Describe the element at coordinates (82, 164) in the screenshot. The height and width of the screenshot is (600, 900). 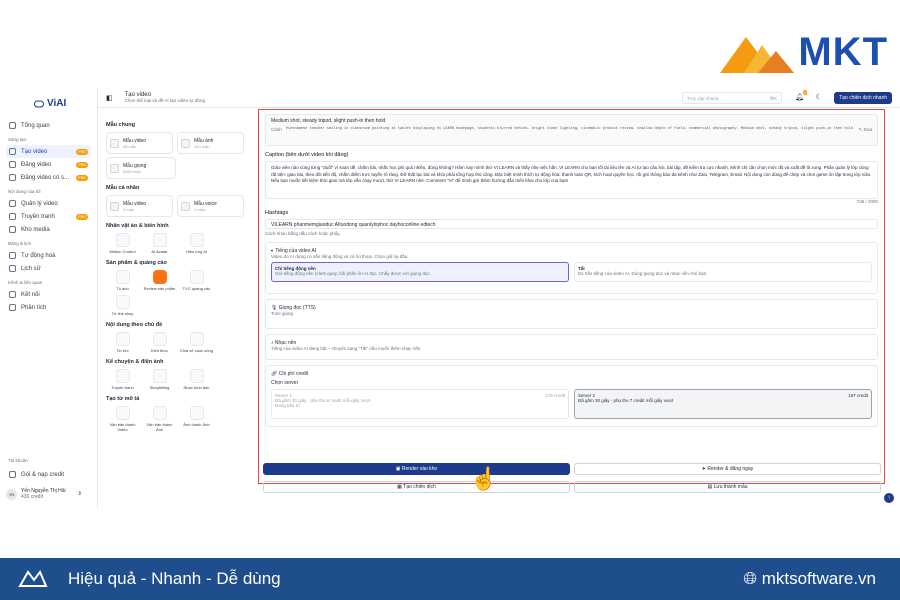
I see `pro-badge: PRO` at that location.